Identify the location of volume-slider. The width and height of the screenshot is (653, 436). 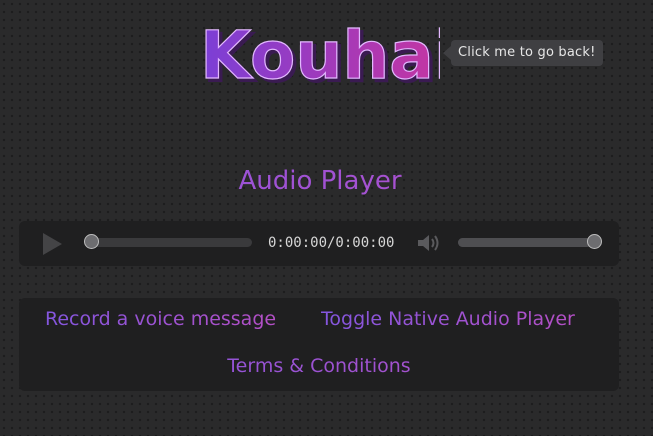
(530, 241).